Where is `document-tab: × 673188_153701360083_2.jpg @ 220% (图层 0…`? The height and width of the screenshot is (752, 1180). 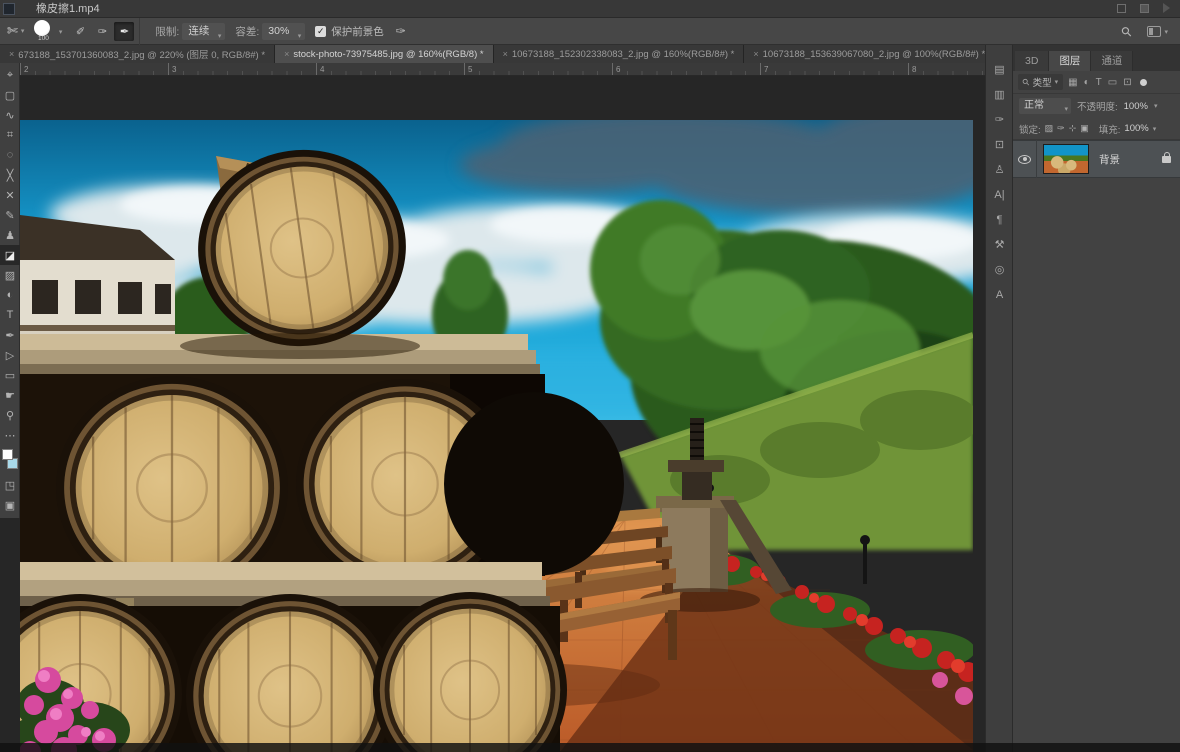
document-tab: × 673188_153701360083_2.jpg @ 220% (图层 0… is located at coordinates (138, 54).